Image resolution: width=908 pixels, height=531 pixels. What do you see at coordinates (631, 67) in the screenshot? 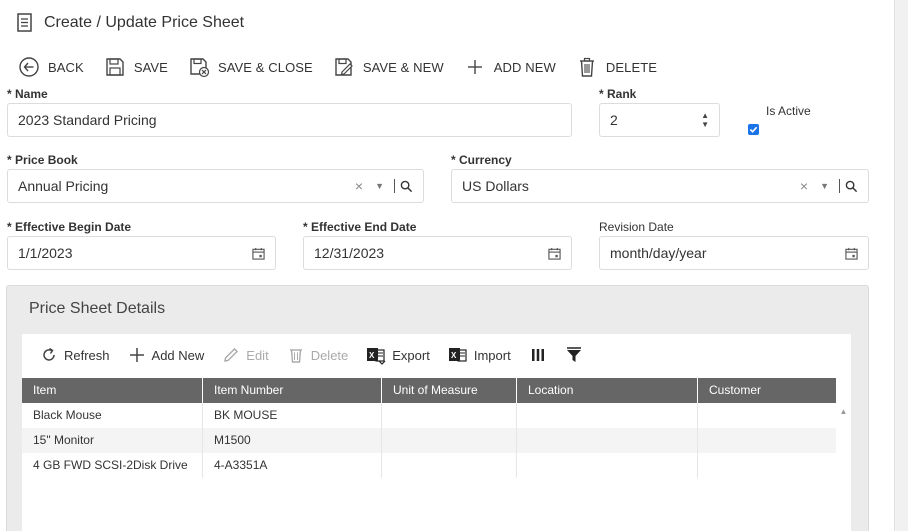
I see `delete-label: DELETE` at bounding box center [631, 67].